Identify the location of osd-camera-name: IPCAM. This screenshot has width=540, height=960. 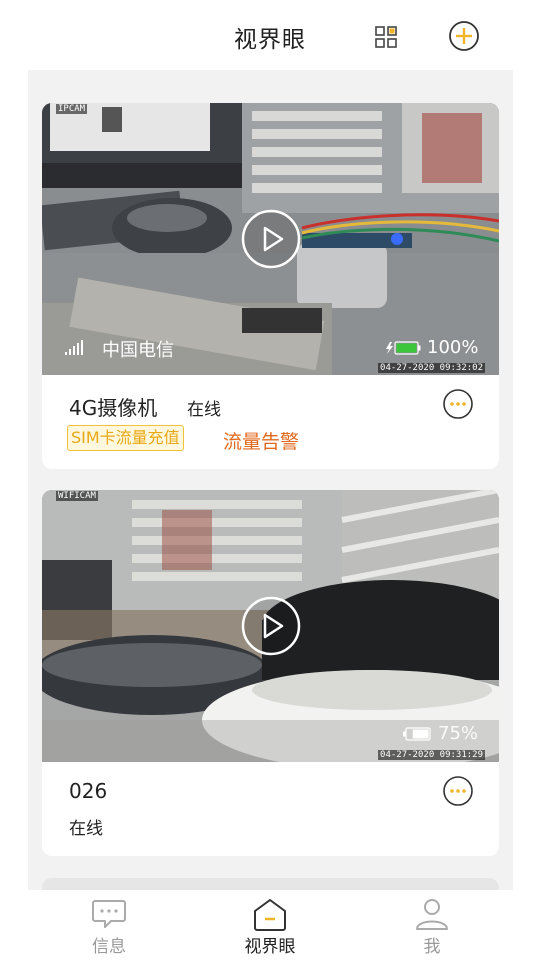
(72, 109).